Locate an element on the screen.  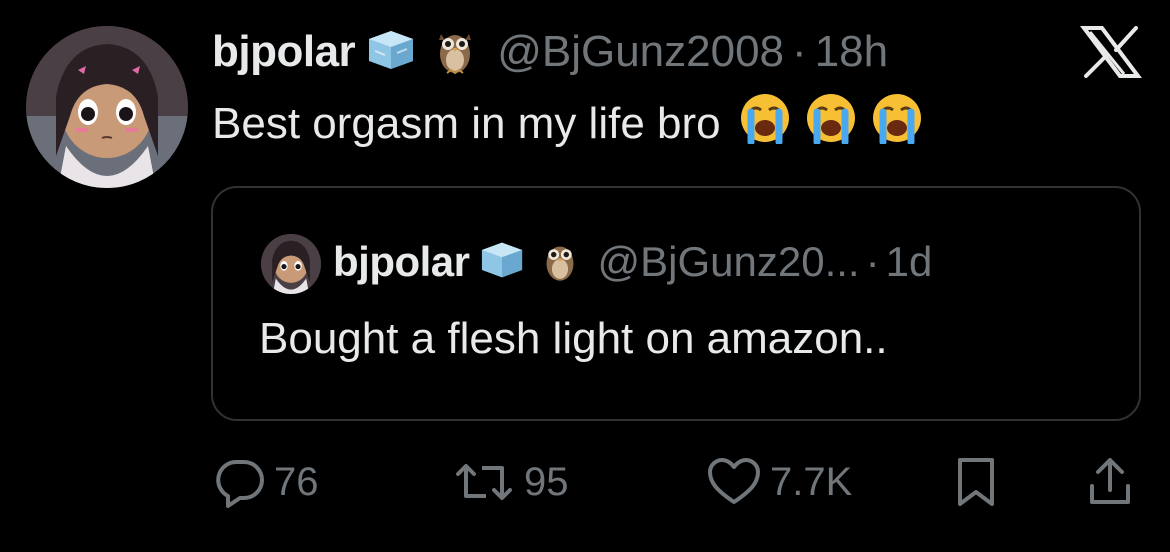
like-count: 7.7K is located at coordinates (811, 481).